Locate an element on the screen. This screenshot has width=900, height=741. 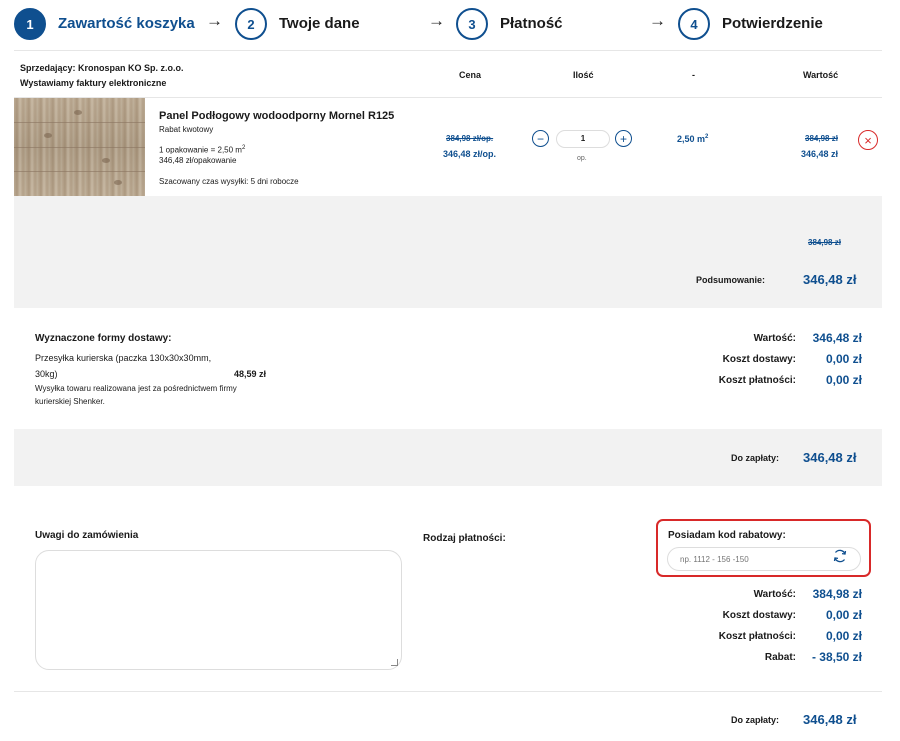
totals2-discount: - 38,50 zł is located at coordinates (836, 657).